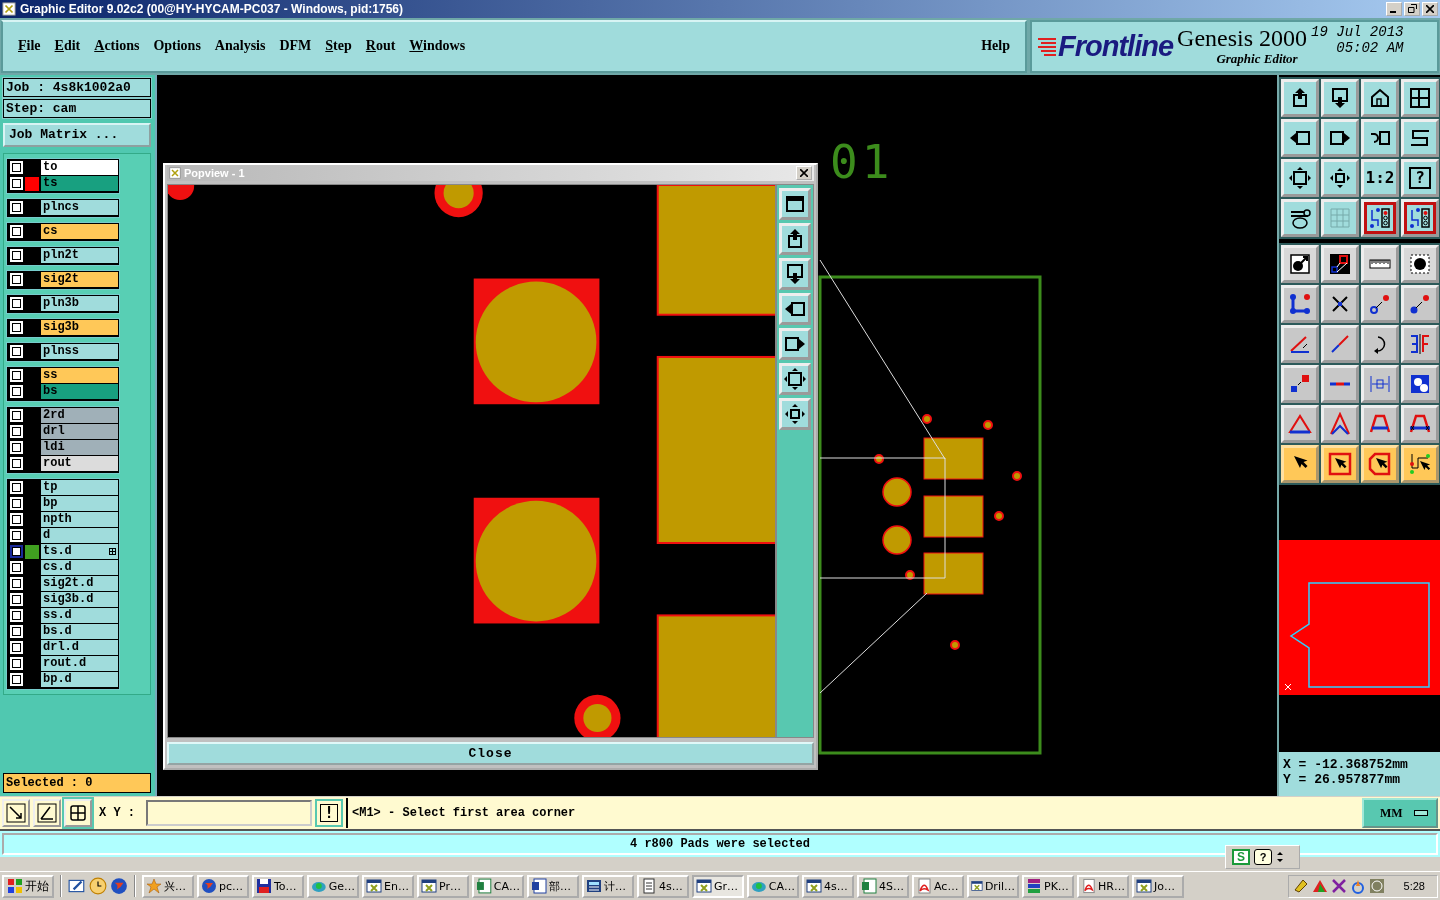 The width and height of the screenshot is (1440, 900). Describe the element at coordinates (79, 328) in the screenshot. I see `layer-name: sig3b` at that location.